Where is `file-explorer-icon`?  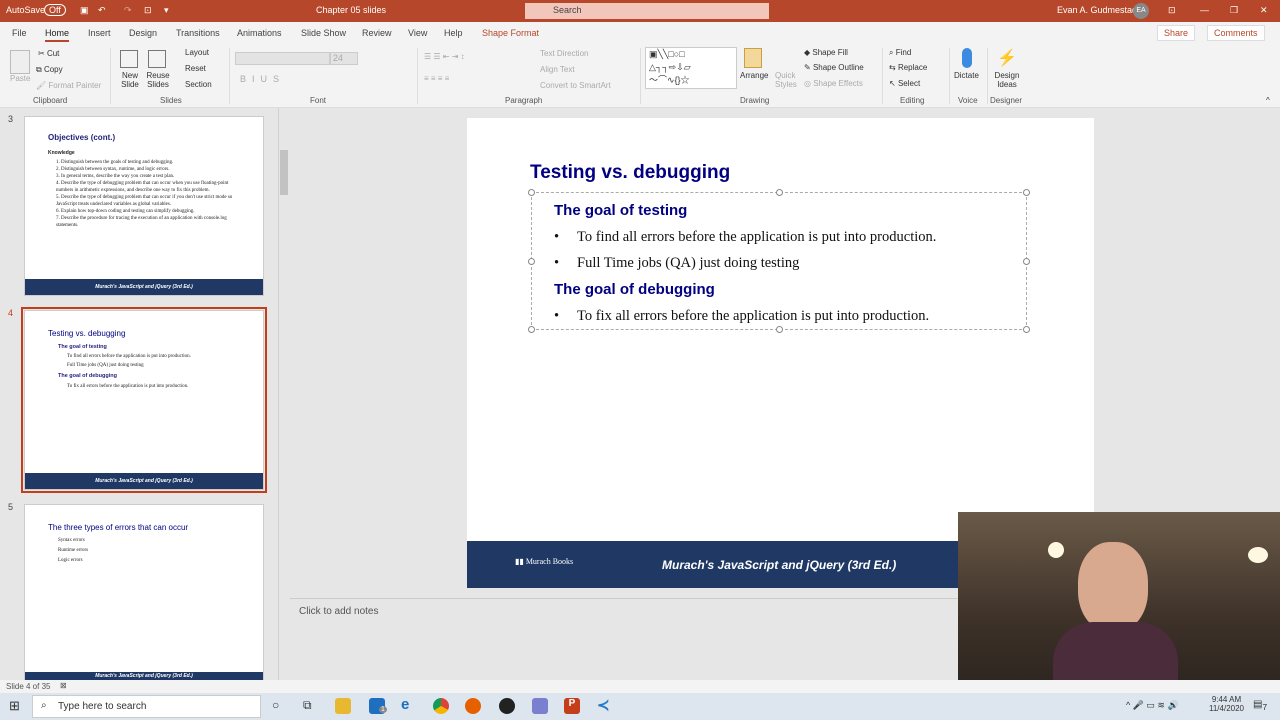
file-explorer-icon is located at coordinates (343, 706).